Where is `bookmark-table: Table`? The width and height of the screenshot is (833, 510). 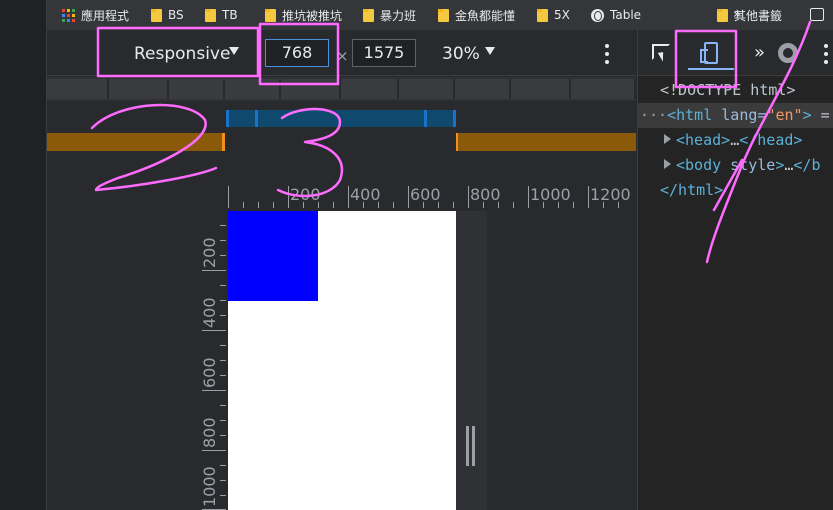 bookmark-table: Table is located at coordinates (616, 15).